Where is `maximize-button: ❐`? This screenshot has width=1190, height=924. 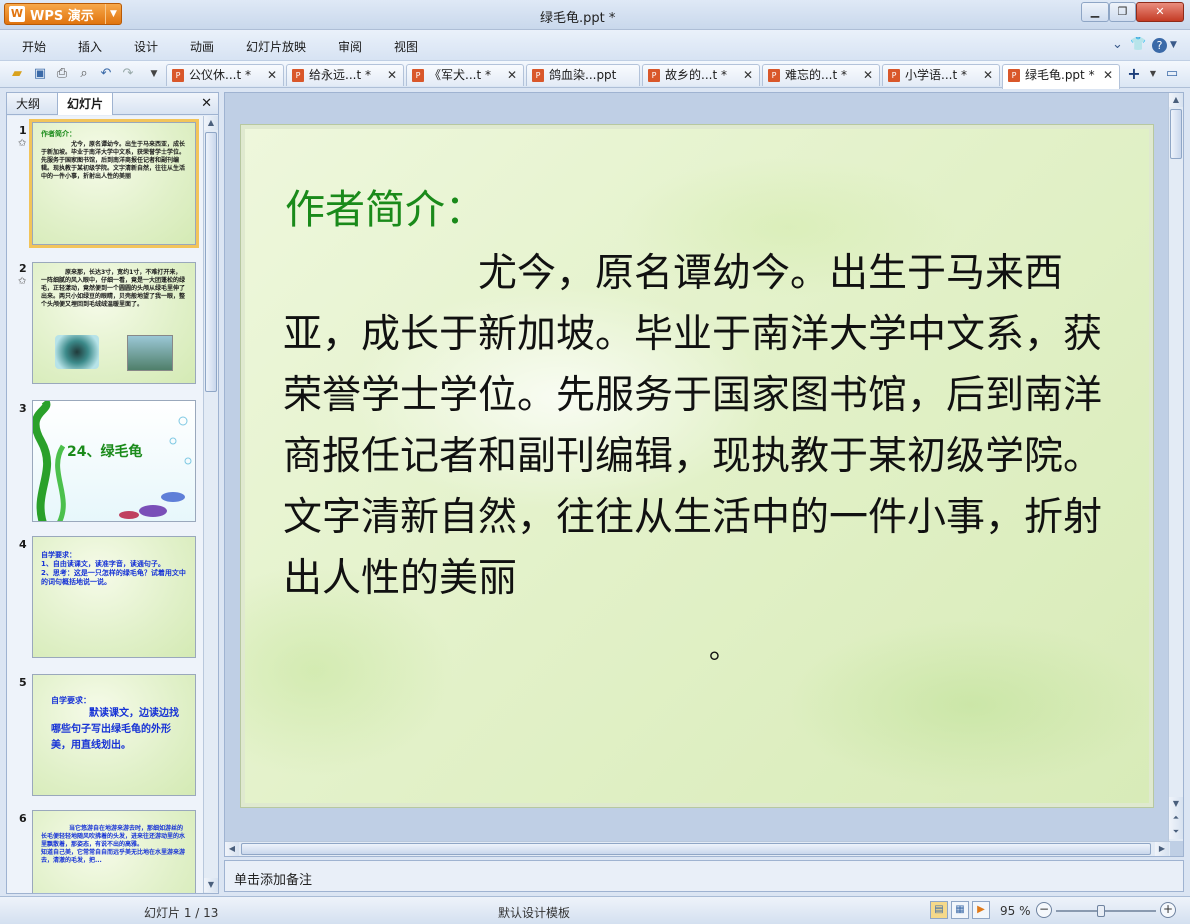 maximize-button: ❐ is located at coordinates (1122, 12).